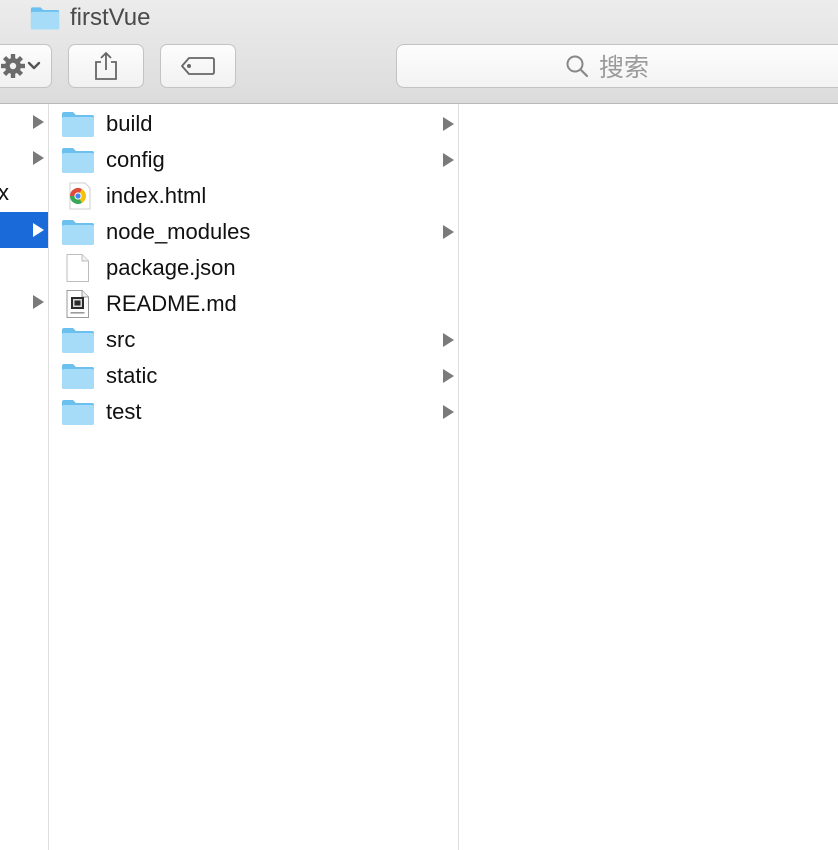 The image size is (838, 850). I want to click on window-title-label: firstVue, so click(110, 17).